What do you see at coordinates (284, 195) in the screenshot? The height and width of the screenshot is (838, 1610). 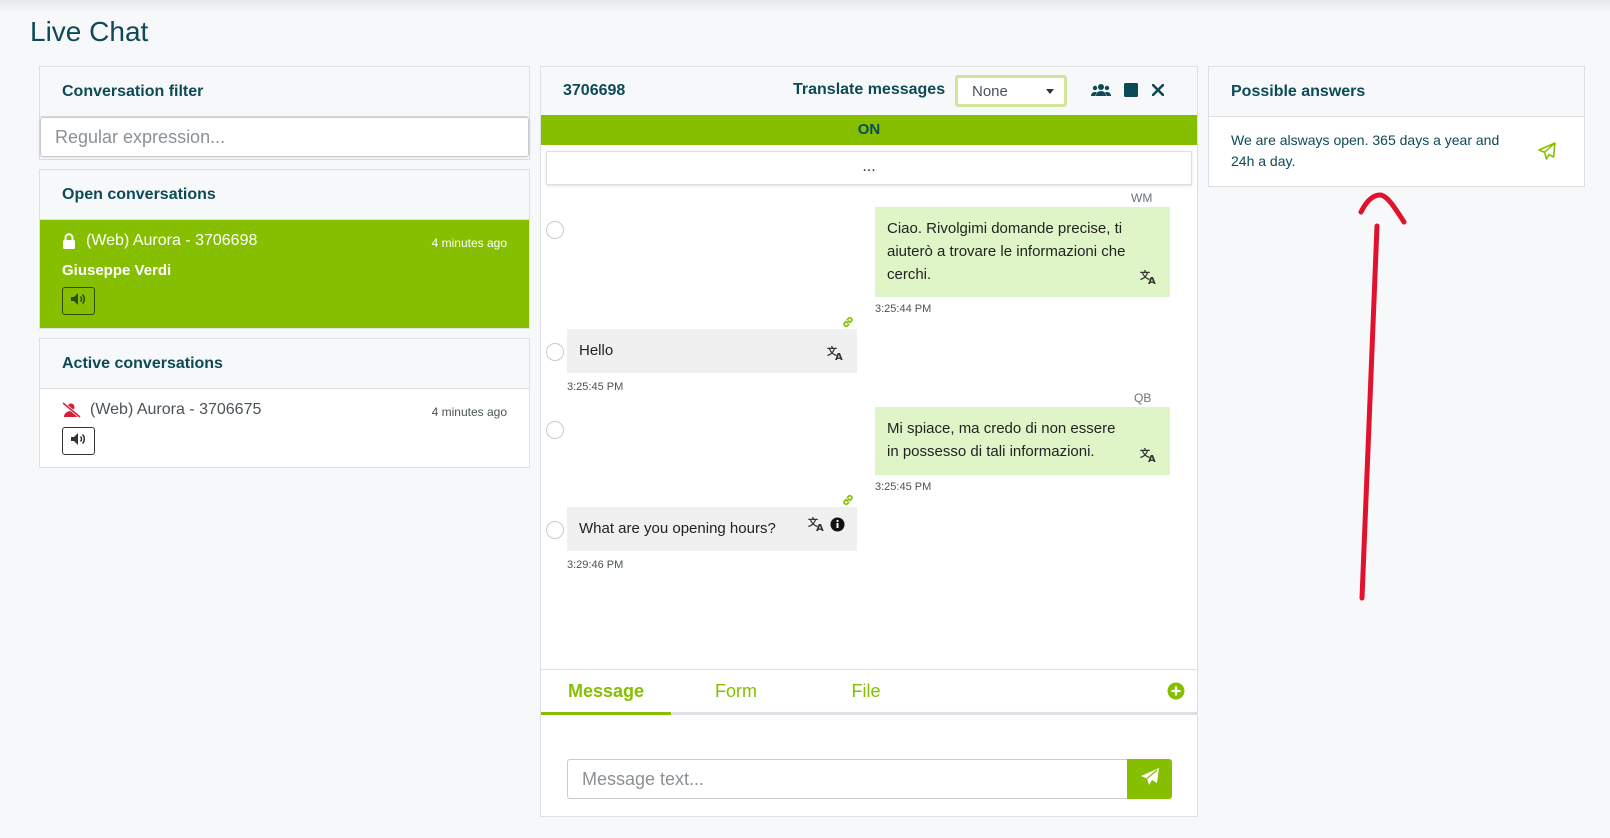 I see `open-conversations-header: Open conversations` at bounding box center [284, 195].